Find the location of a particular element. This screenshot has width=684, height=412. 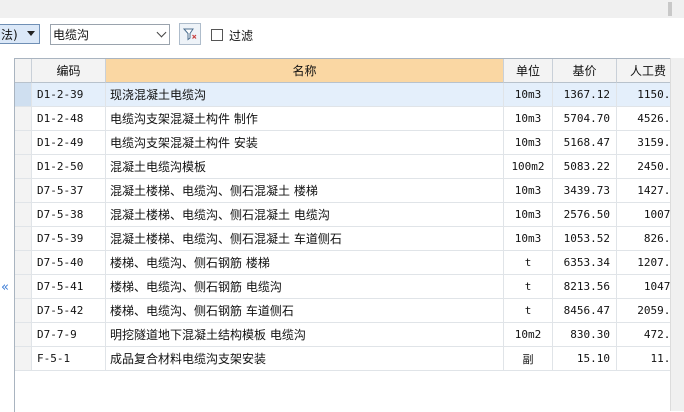

chevron-down-icon is located at coordinates (161, 32).